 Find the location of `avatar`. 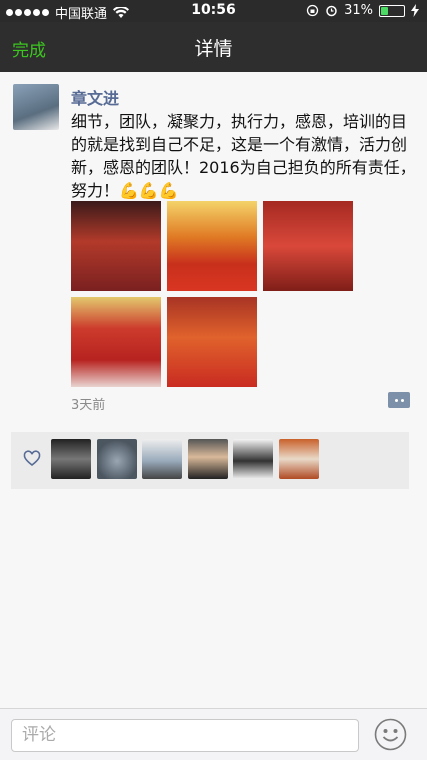

avatar is located at coordinates (36, 107).